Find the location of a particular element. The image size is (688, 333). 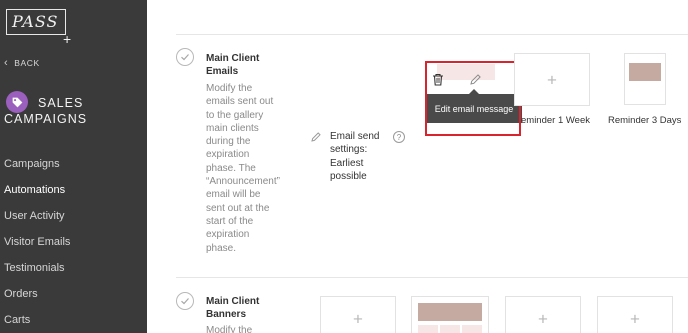

email-card-reminder-3-days is located at coordinates (645, 79).